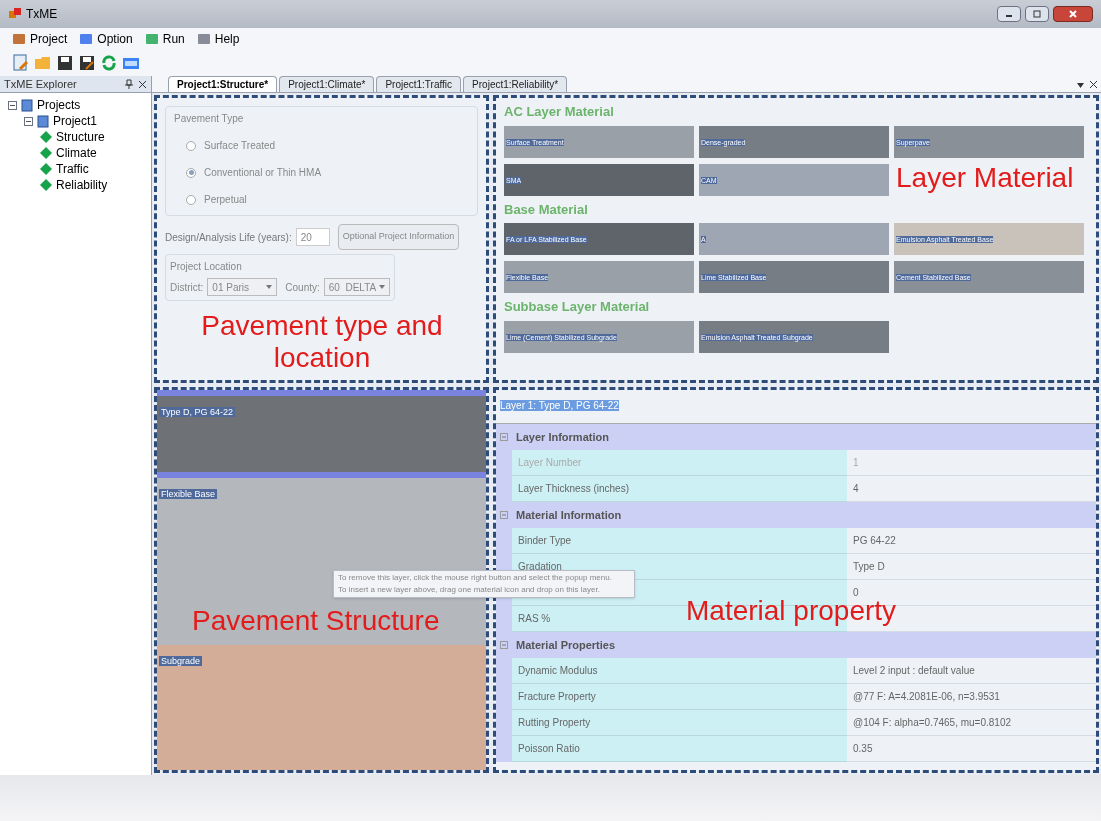 The image size is (1101, 821). I want to click on document-tab: Project1:Structure*, so click(223, 84).